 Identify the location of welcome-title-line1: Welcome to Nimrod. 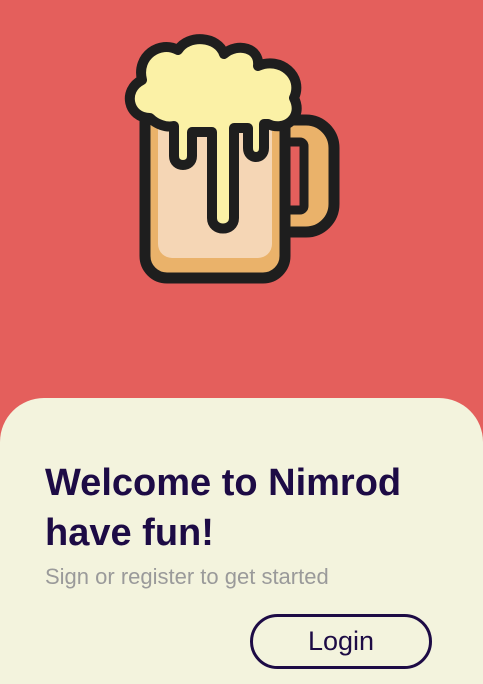
(223, 483).